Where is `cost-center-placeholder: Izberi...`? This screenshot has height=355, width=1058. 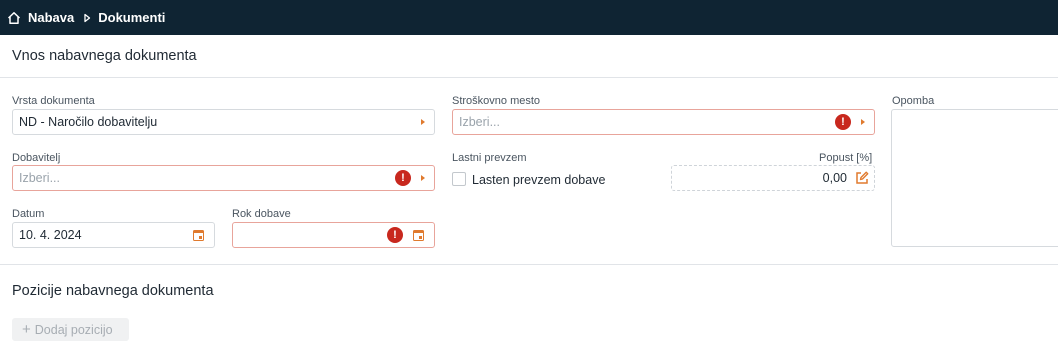 cost-center-placeholder: Izberi... is located at coordinates (479, 122).